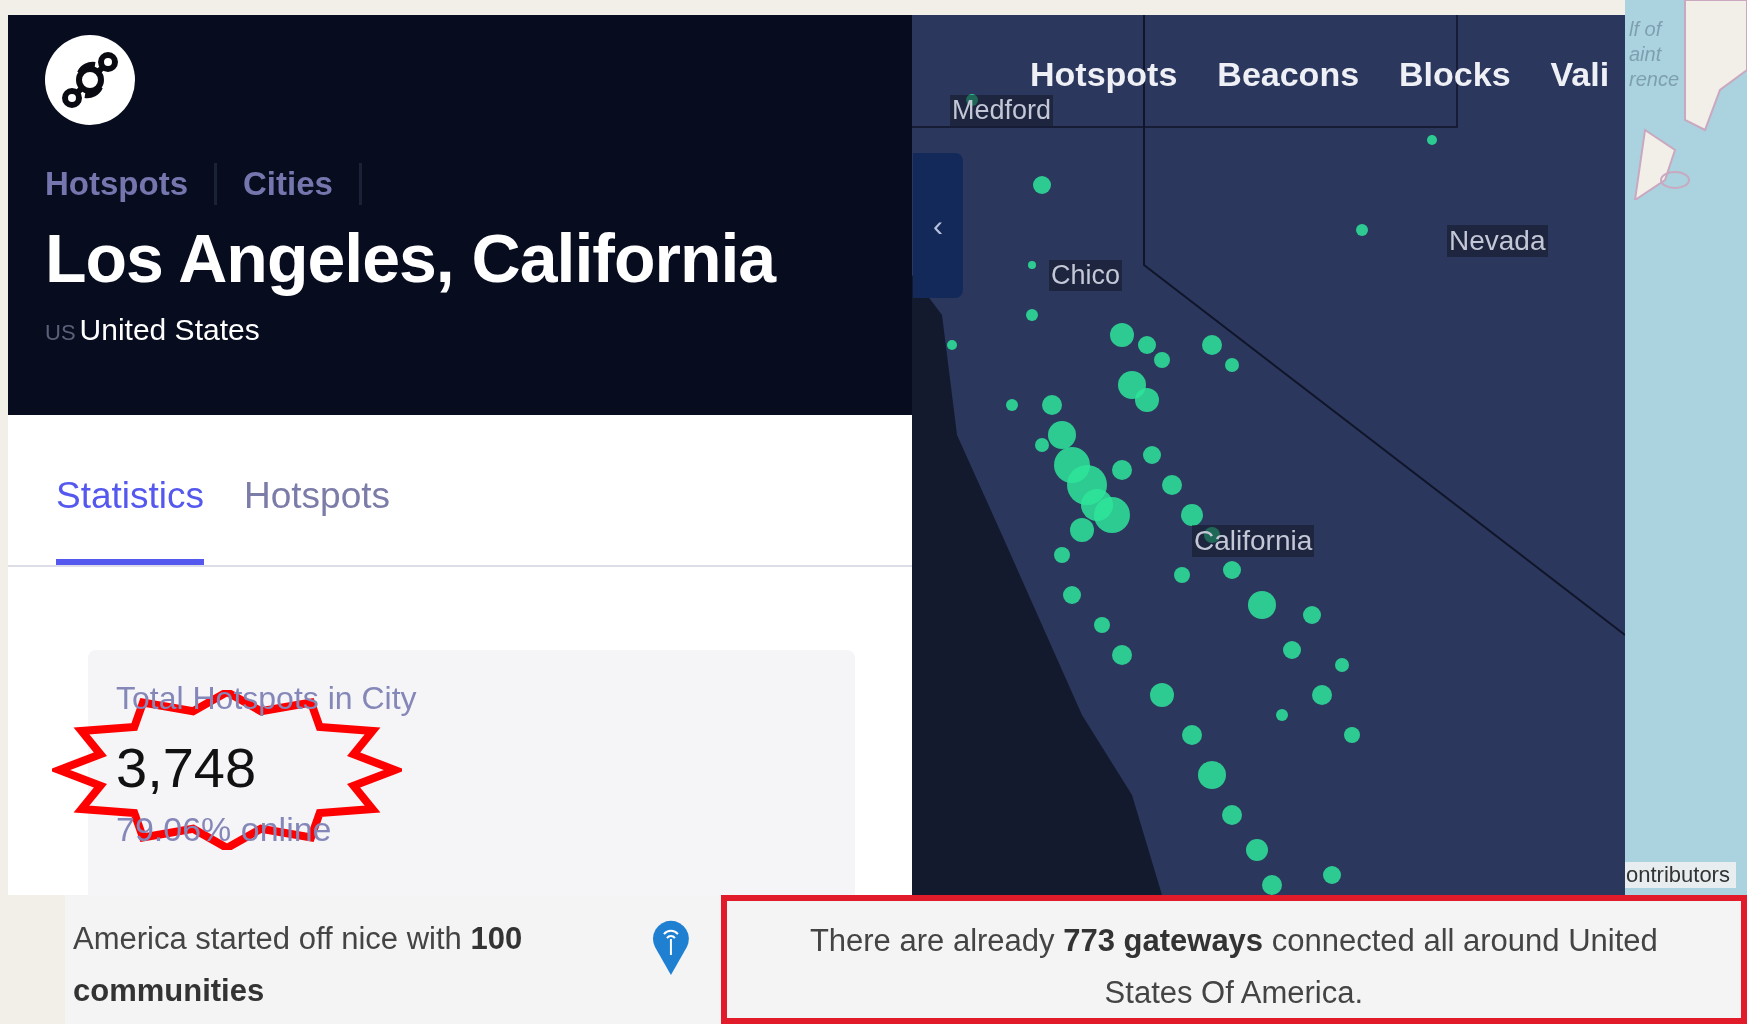 This screenshot has height=1024, width=1747. What do you see at coordinates (60, 333) in the screenshot?
I see `country-code: US` at bounding box center [60, 333].